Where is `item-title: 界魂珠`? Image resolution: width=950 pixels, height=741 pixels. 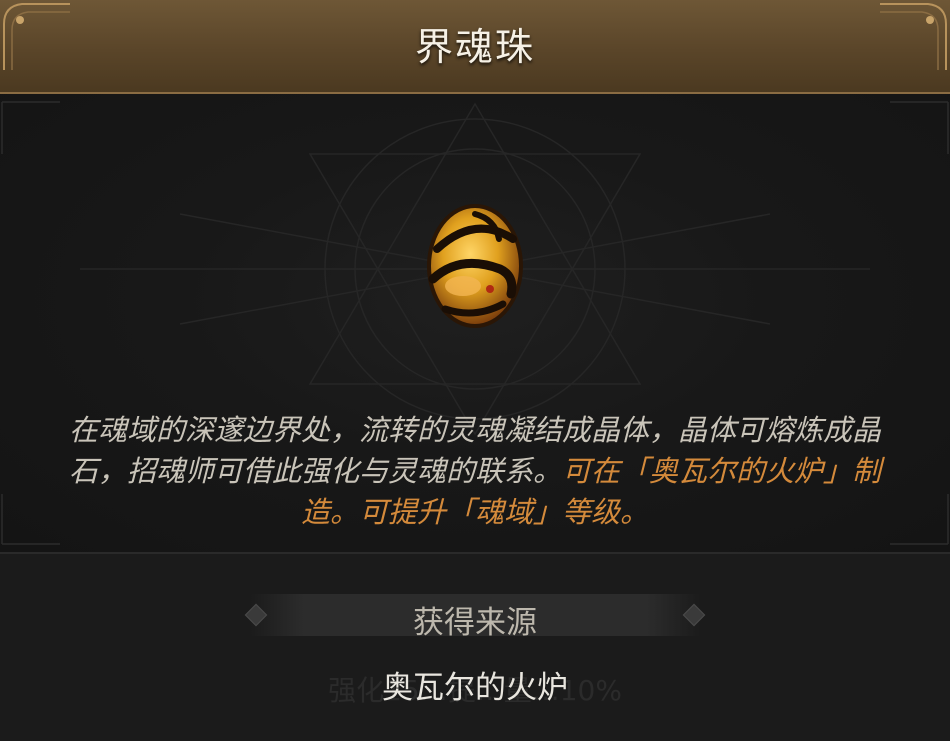
item-title: 界魂珠 is located at coordinates (474, 47).